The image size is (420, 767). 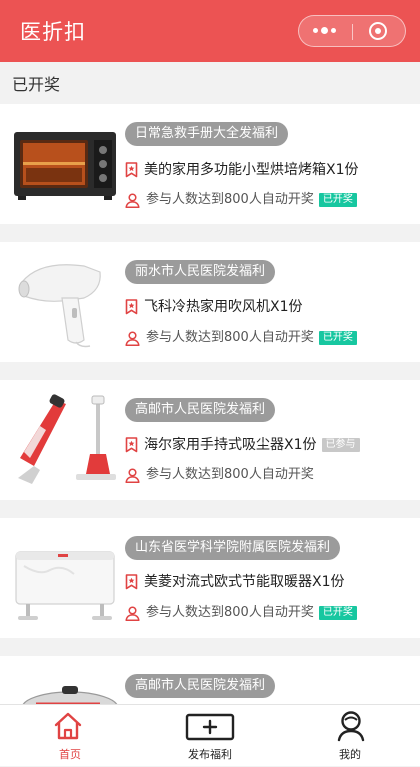 What do you see at coordinates (68, 726) in the screenshot?
I see `home-icon` at bounding box center [68, 726].